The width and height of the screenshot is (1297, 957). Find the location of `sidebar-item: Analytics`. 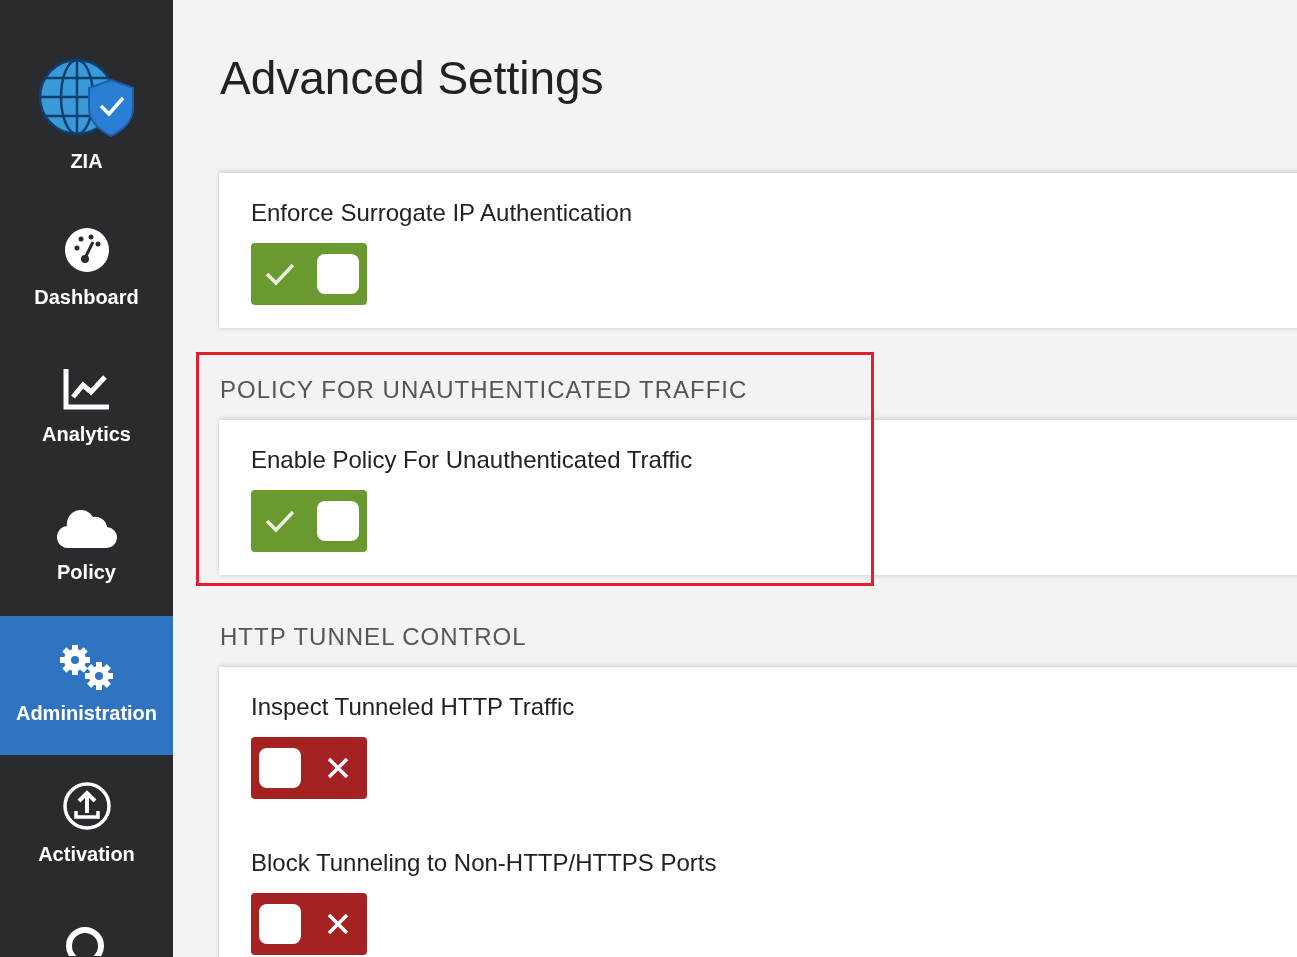

sidebar-item: Analytics is located at coordinates (86, 407).